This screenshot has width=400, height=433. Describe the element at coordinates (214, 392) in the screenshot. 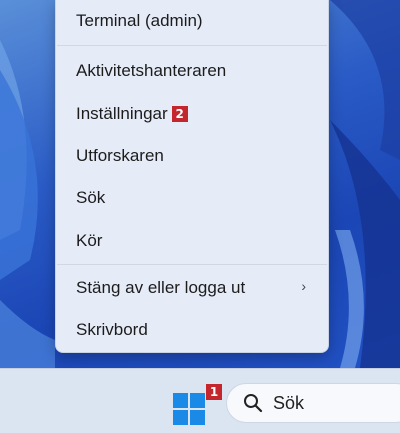

I see `step-badge: 1` at that location.